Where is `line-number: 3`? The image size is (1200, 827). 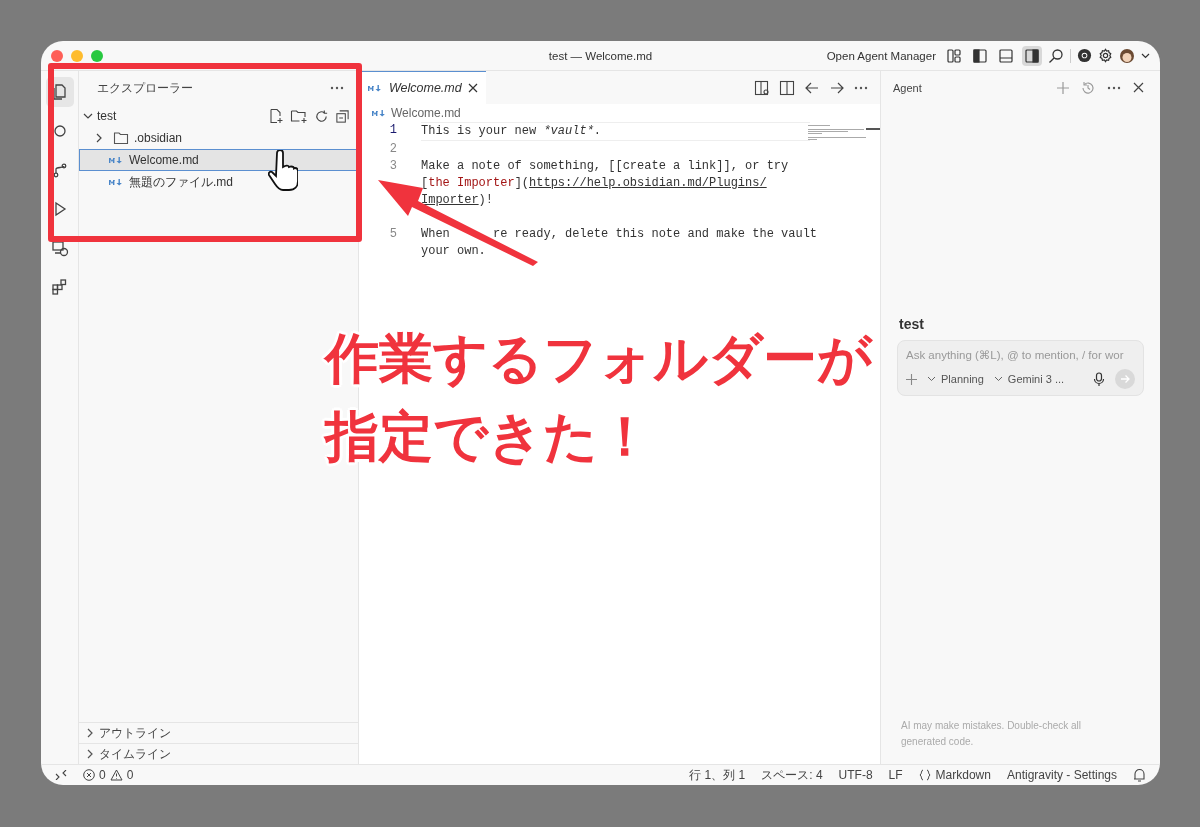
line-number: 3 is located at coordinates (393, 166).